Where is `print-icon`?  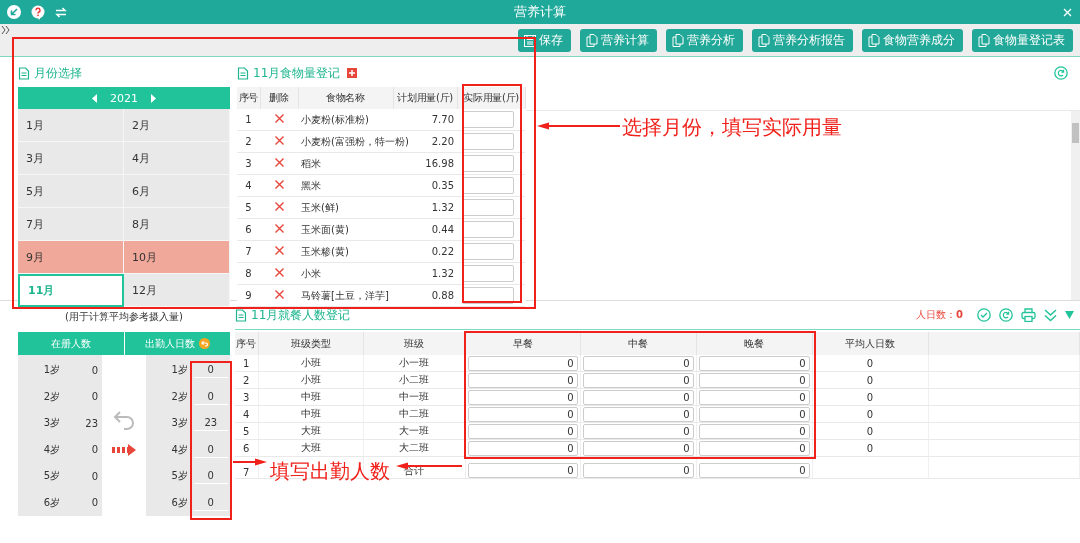
print-icon is located at coordinates (1028, 315).